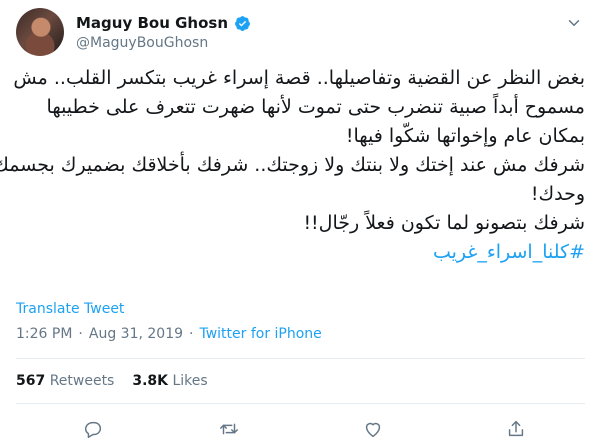 The height and width of the screenshot is (446, 601). What do you see at coordinates (444, 223) in the screenshot?
I see `tweet-line: شرفك بتصونو لما تكون فعلاً رجّال!!` at bounding box center [444, 223].